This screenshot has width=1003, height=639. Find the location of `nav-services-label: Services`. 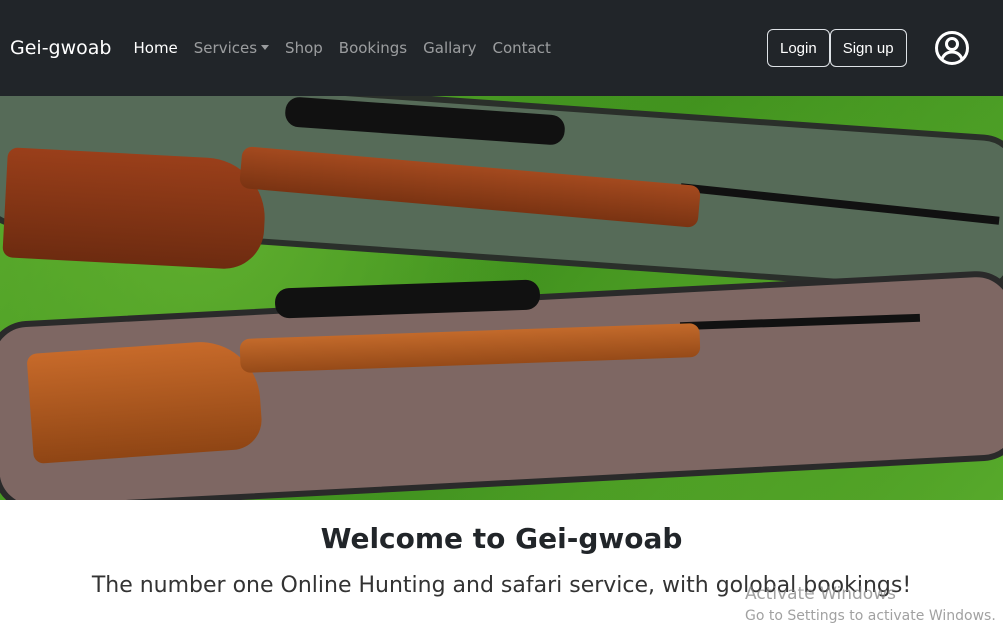

nav-services-label: Services is located at coordinates (225, 48).